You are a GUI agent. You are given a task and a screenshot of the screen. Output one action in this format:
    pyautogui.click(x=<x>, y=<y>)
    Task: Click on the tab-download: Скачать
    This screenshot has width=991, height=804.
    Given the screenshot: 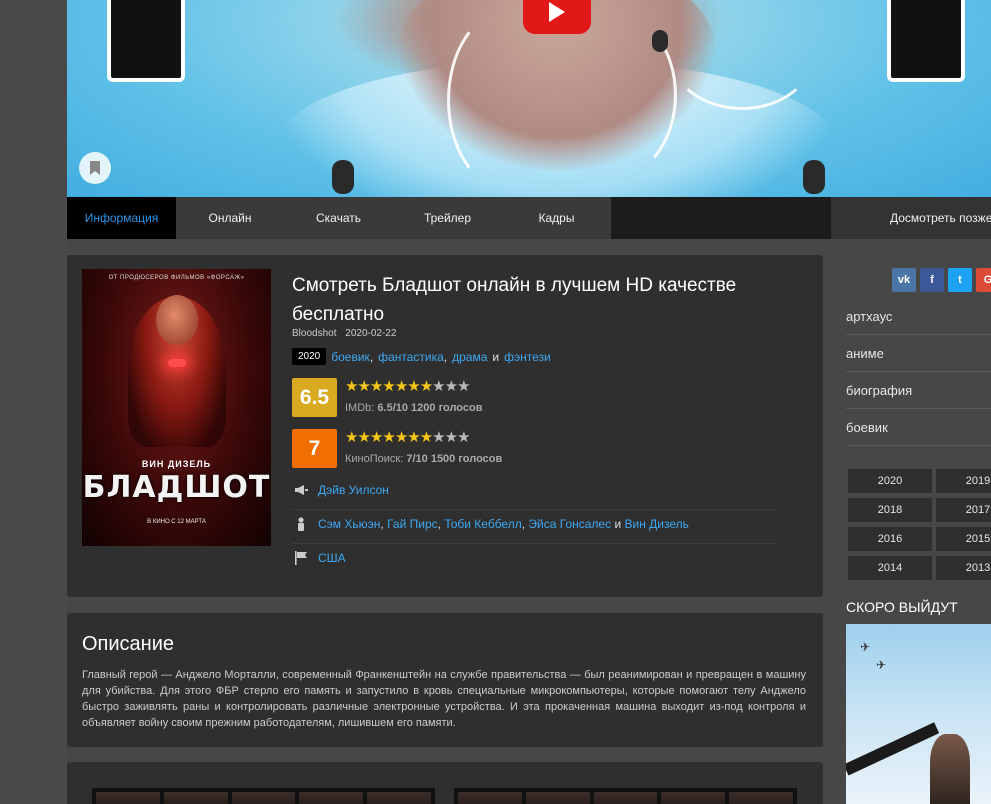 What is the action you would take?
    pyautogui.click(x=338, y=218)
    